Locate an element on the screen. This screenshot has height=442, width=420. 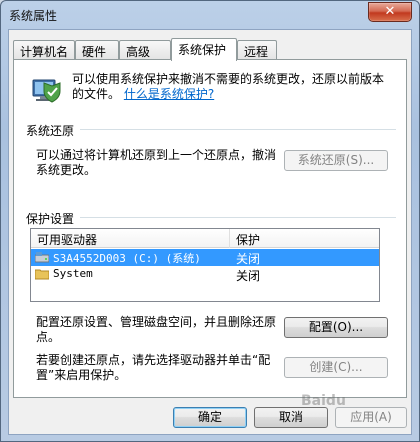
tab-remote: 远程 is located at coordinates (257, 50).